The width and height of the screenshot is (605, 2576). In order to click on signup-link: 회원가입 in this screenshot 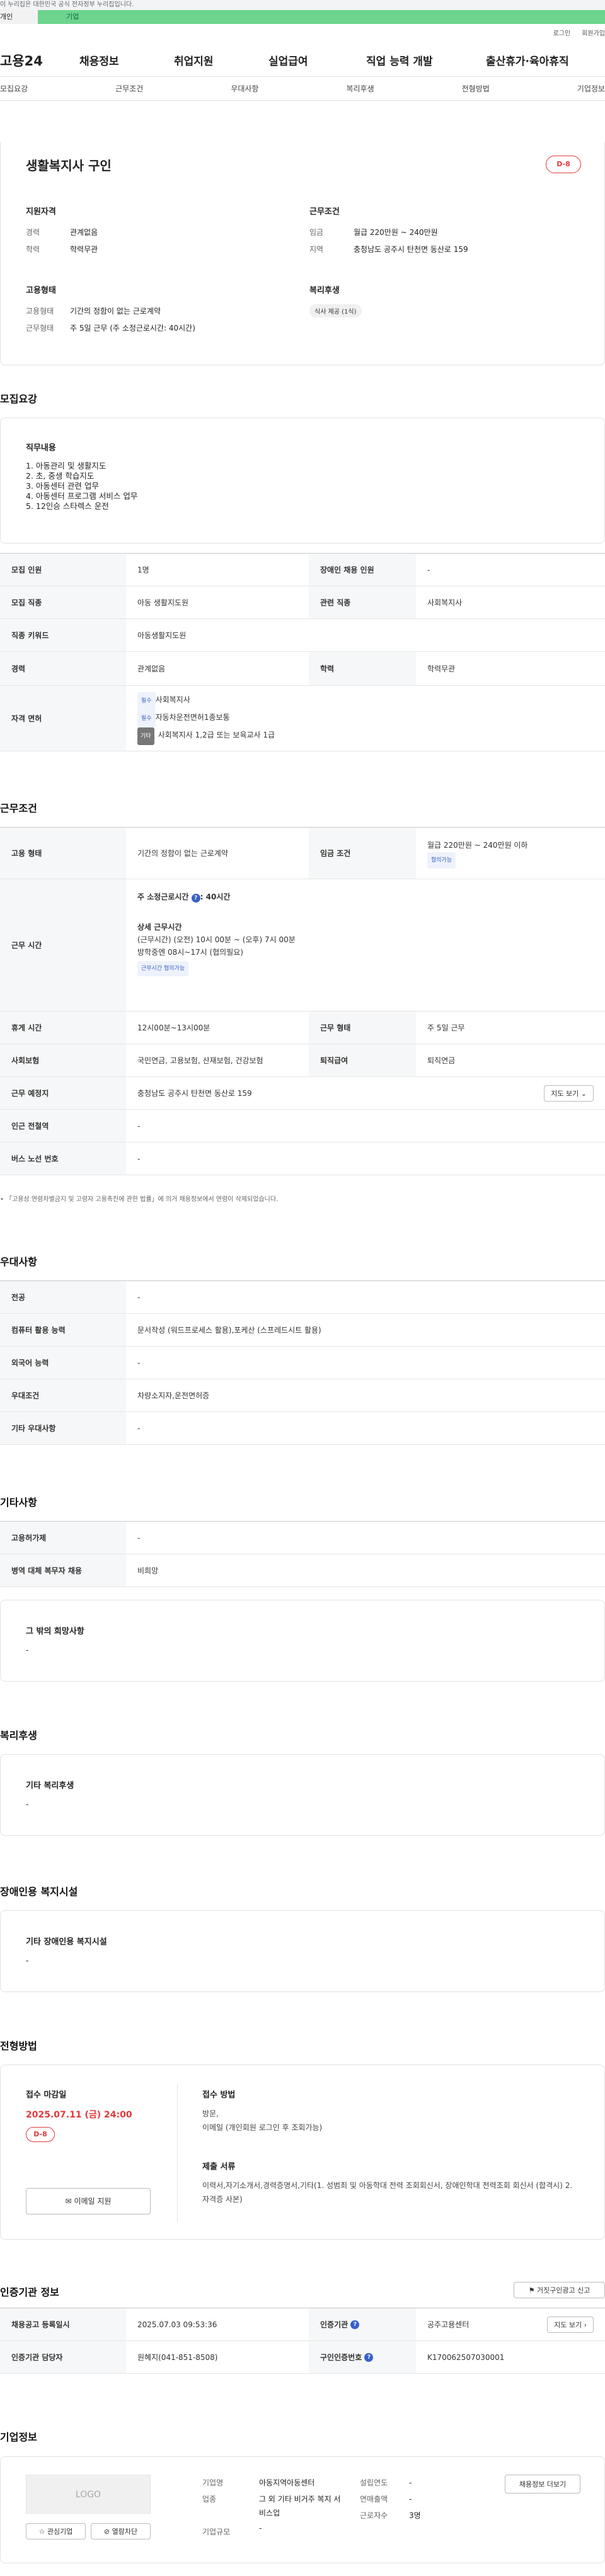, I will do `click(594, 33)`.